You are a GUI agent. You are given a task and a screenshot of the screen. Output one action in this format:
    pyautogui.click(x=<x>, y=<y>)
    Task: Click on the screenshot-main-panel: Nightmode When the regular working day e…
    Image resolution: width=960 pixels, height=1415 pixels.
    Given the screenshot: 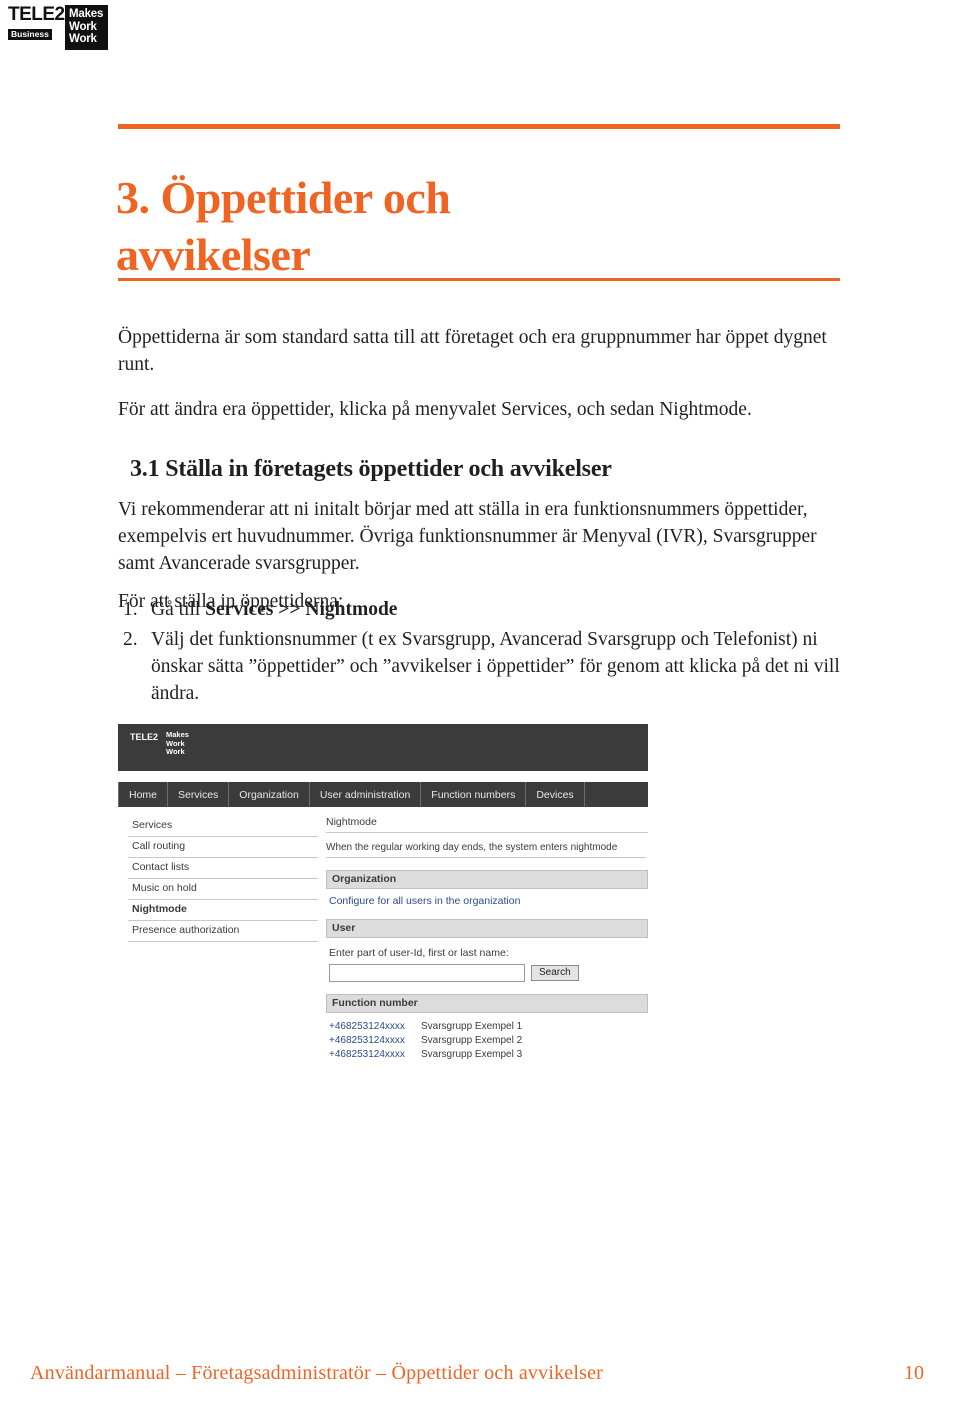 What is the action you would take?
    pyautogui.click(x=487, y=938)
    